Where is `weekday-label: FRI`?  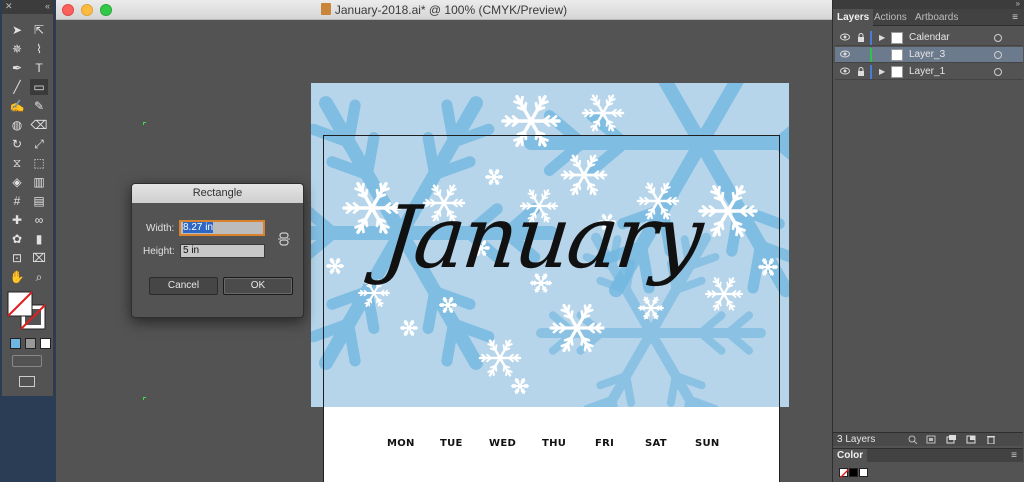 weekday-label: FRI is located at coordinates (605, 443).